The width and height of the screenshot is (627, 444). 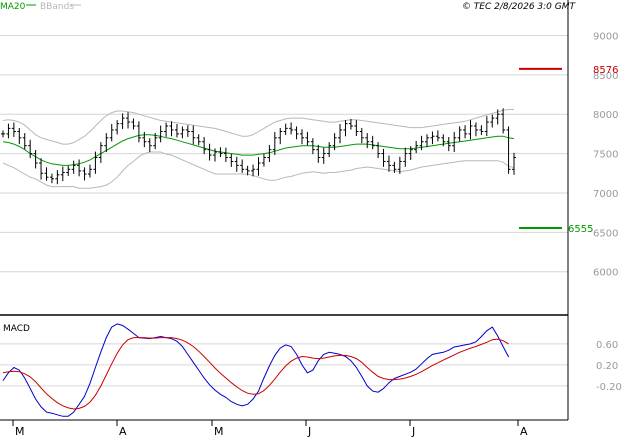 What do you see at coordinates (57, 7) in the screenshot?
I see `legend-bbands-label: BBands` at bounding box center [57, 7].